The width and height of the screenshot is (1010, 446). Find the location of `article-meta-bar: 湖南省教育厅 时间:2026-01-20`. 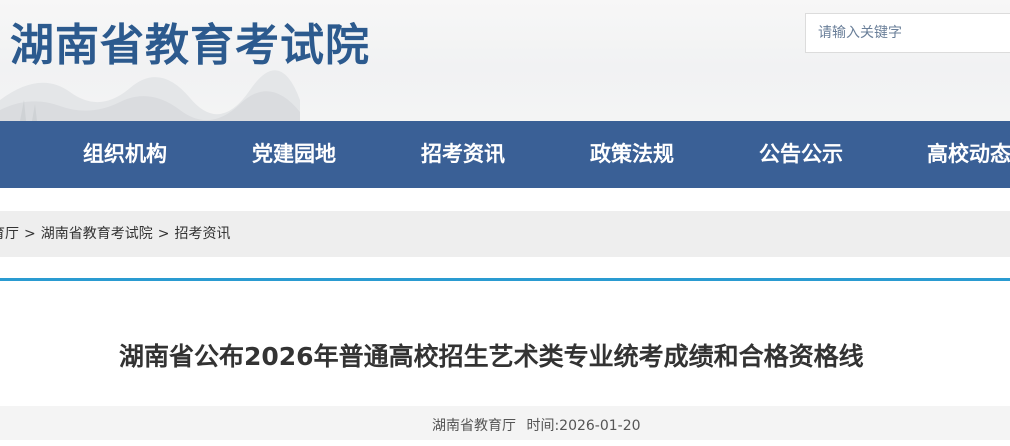

article-meta-bar: 湖南省教育厅 时间:2026-01-20 is located at coordinates (505, 423).